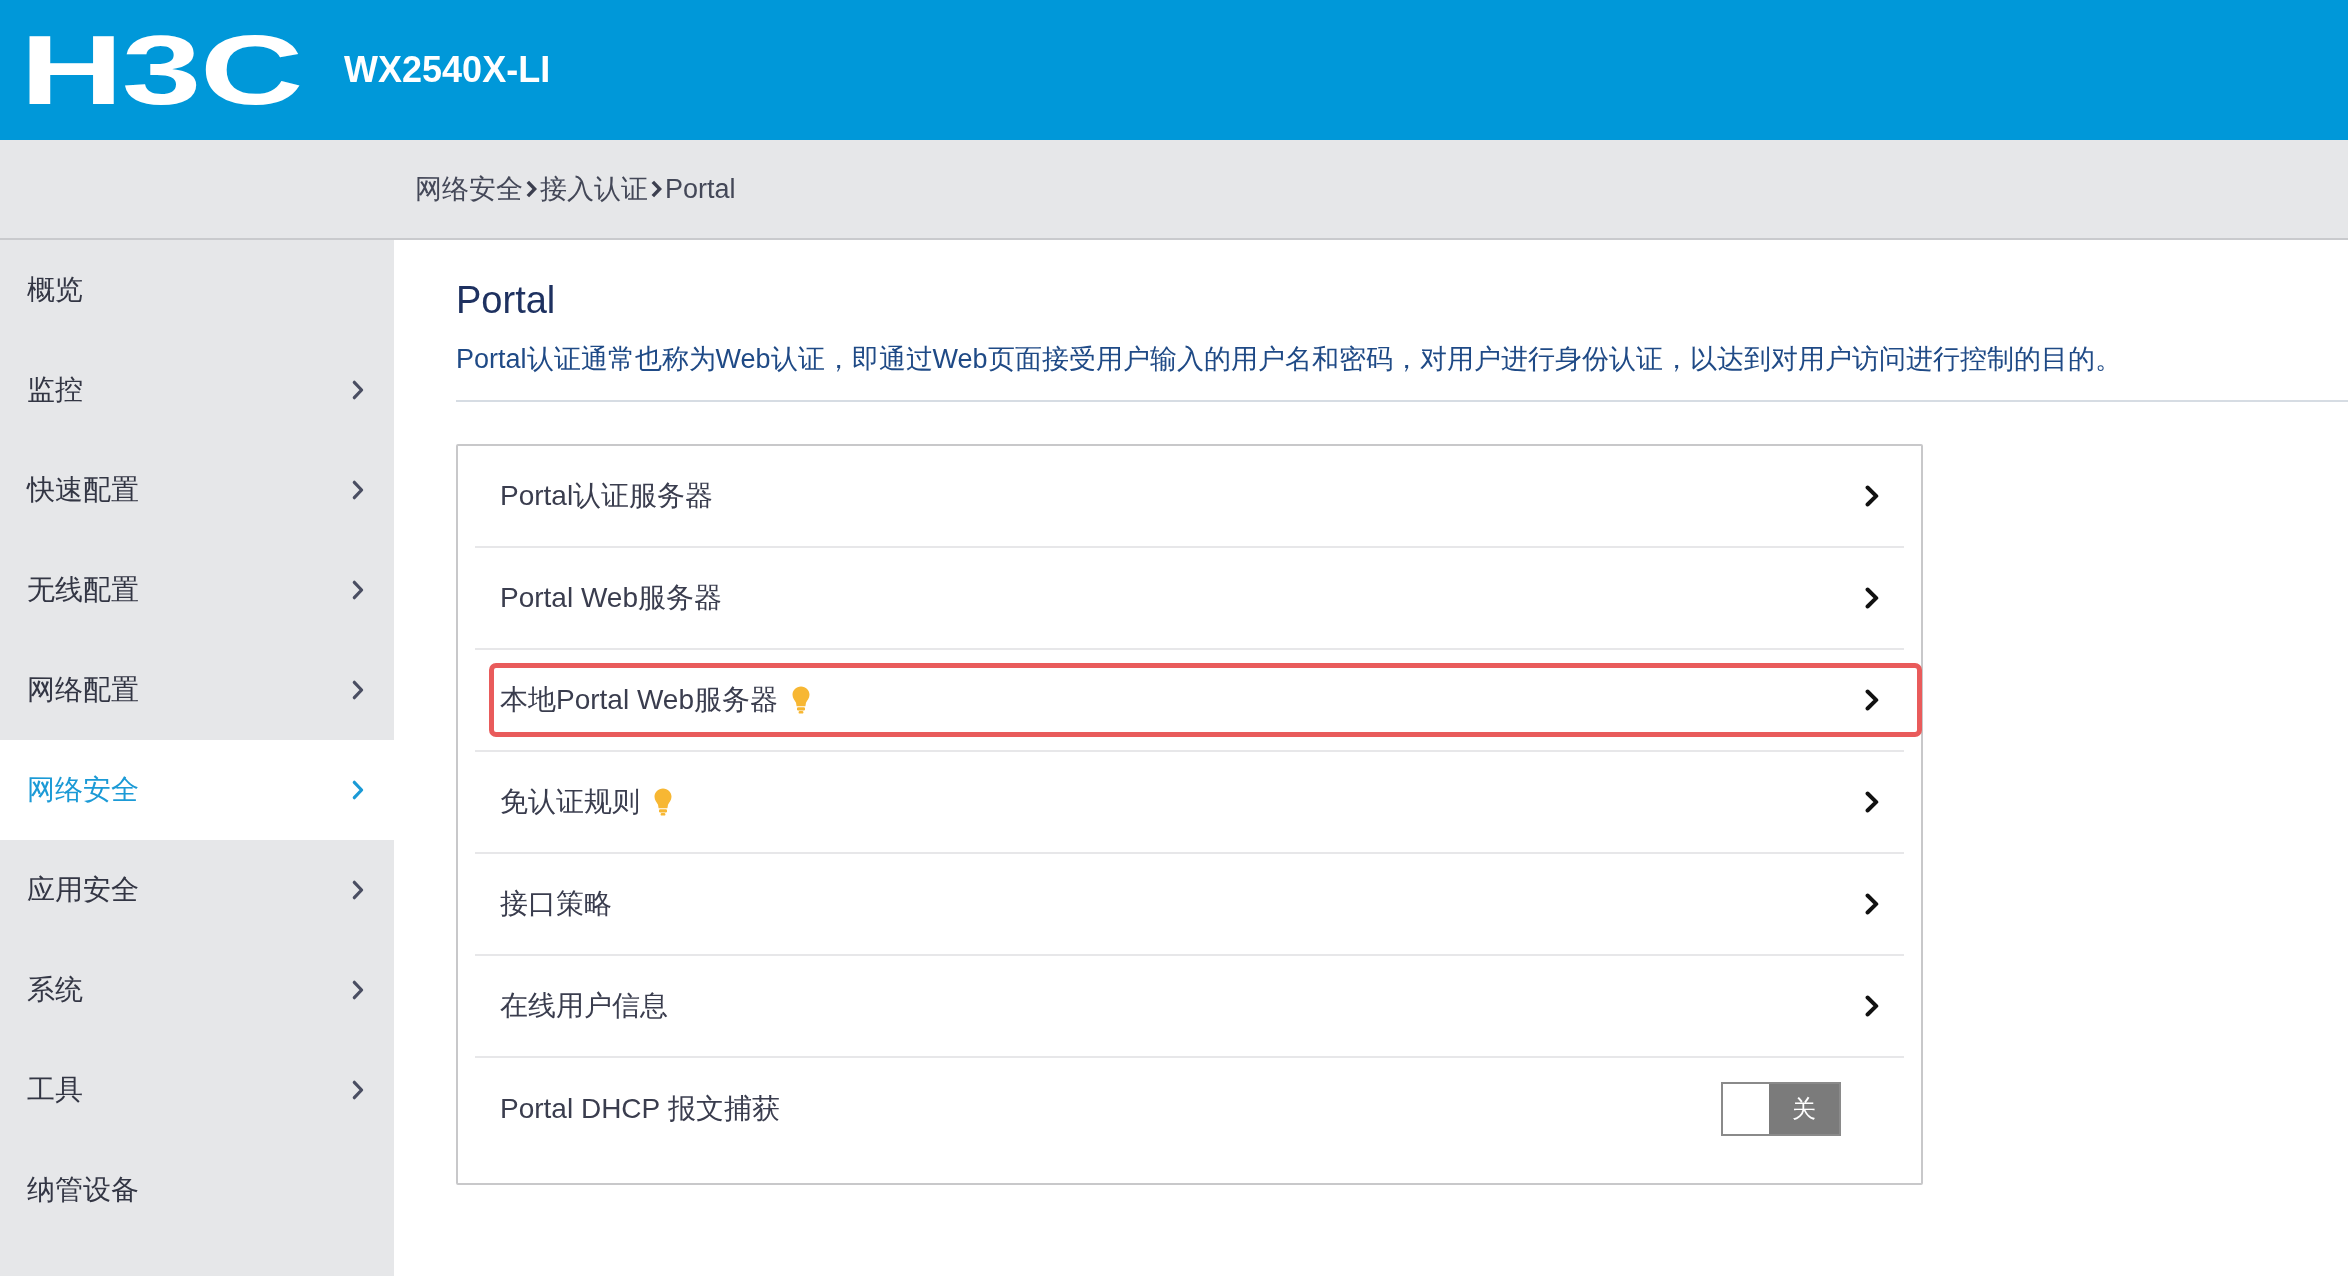 Image resolution: width=2348 pixels, height=1276 pixels. I want to click on menu-row: Portal Web服务器, so click(1189, 599).